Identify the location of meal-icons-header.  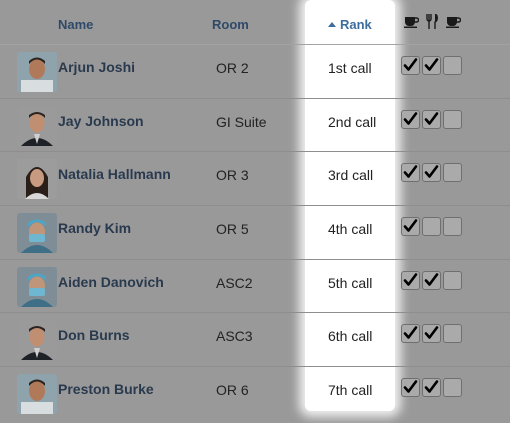
(432, 21).